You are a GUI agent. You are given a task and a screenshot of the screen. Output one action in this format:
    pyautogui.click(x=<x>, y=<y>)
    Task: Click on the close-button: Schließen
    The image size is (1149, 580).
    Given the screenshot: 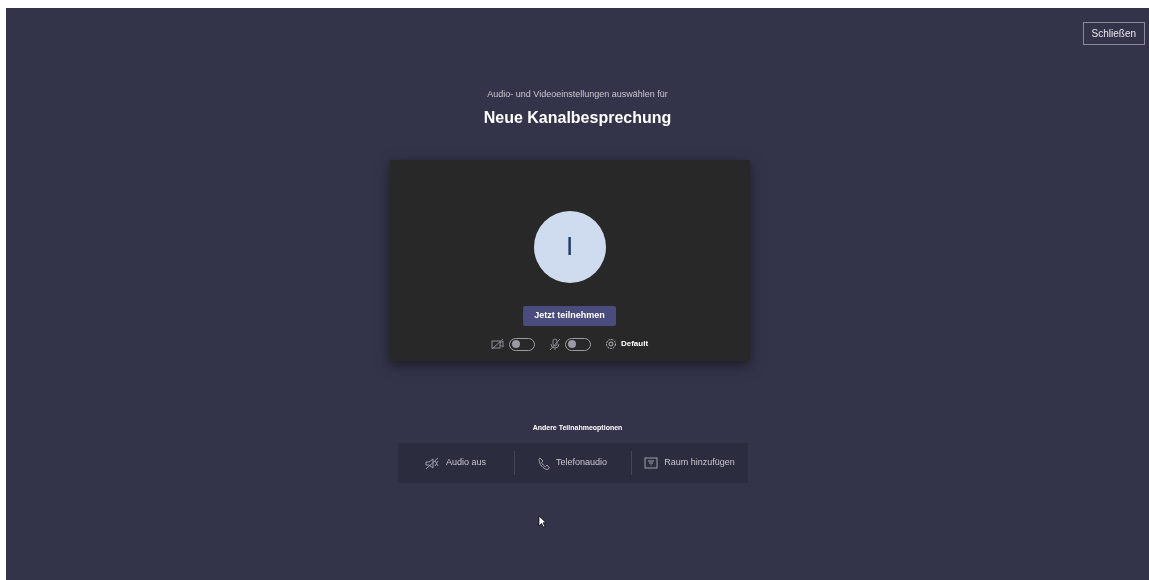 What is the action you would take?
    pyautogui.click(x=1113, y=33)
    